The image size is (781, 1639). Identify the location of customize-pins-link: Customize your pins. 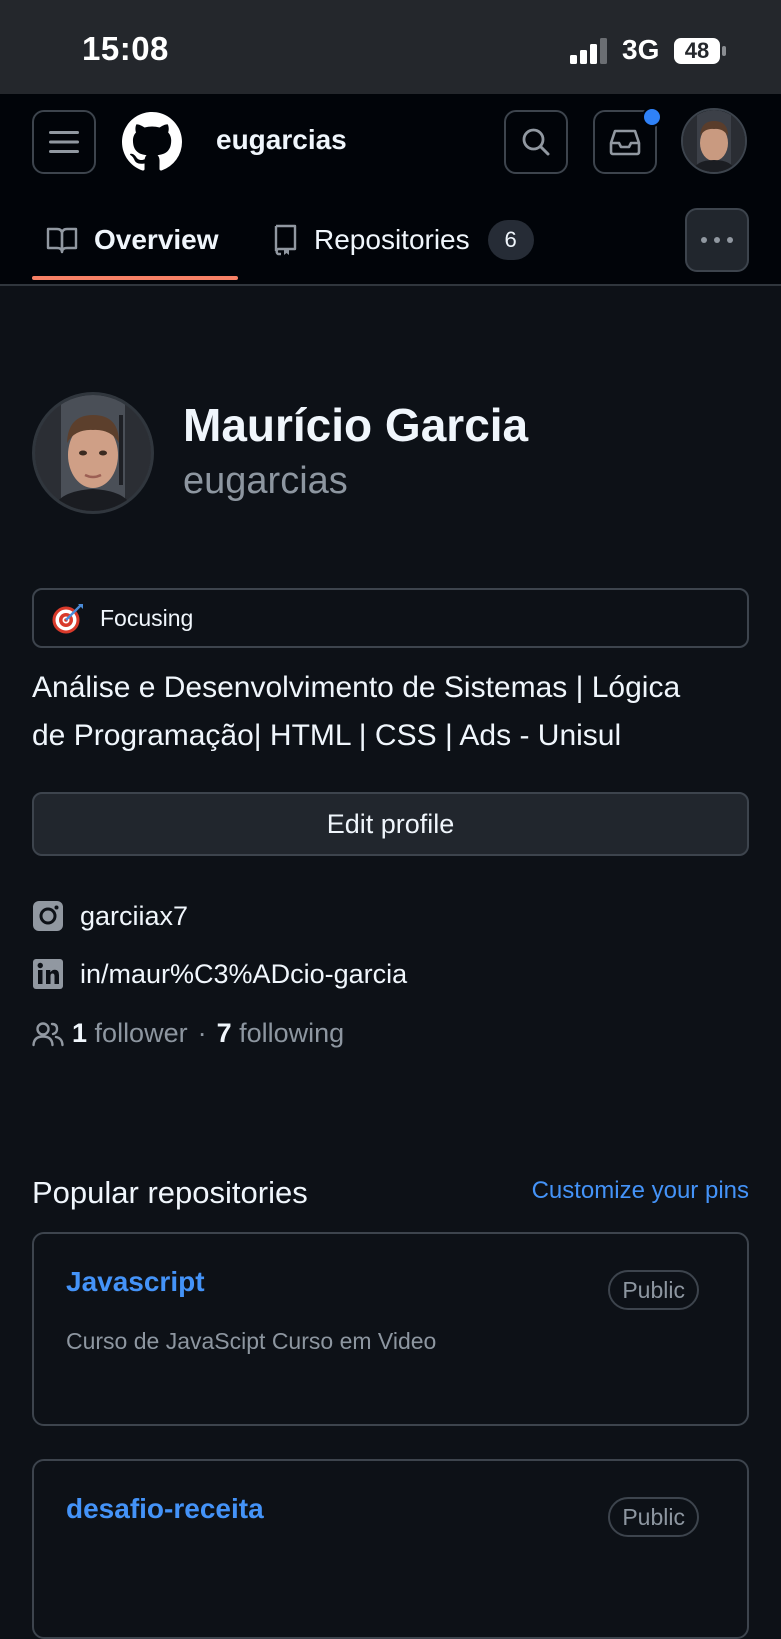
(640, 1191).